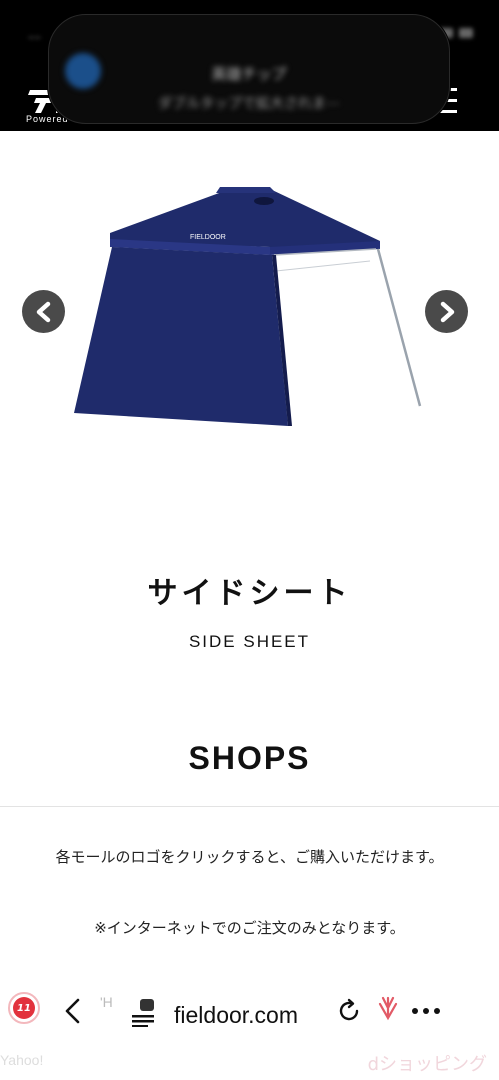  Describe the element at coordinates (249, 593) in the screenshot. I see `product-title: サイドシート` at that location.